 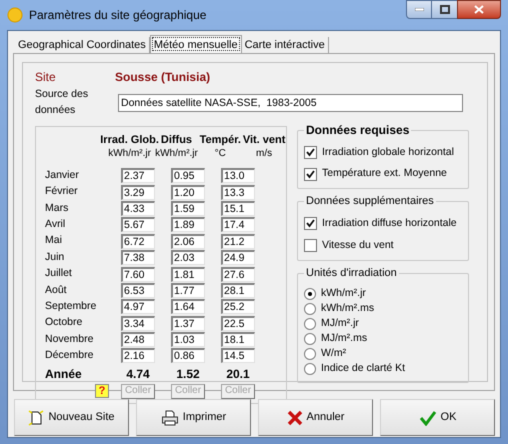 I want to click on column-title: Tempér., so click(x=220, y=139).